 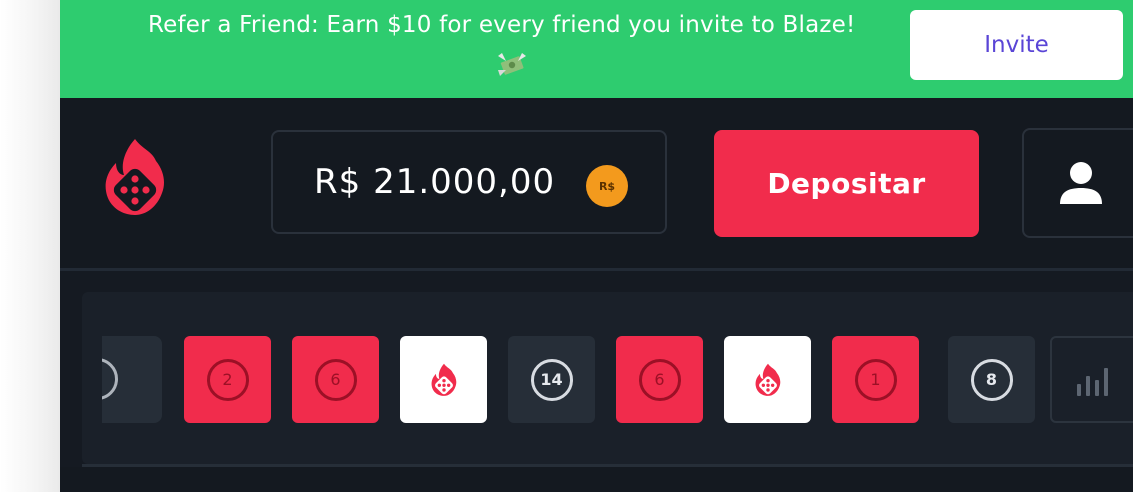 I want to click on balance-amount: R$ 21.000,00, so click(x=435, y=182).